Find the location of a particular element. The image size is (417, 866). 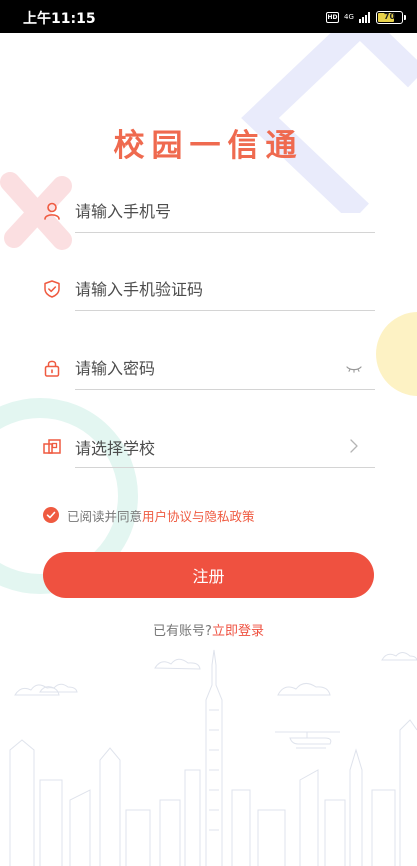

check-icon is located at coordinates (51, 515).